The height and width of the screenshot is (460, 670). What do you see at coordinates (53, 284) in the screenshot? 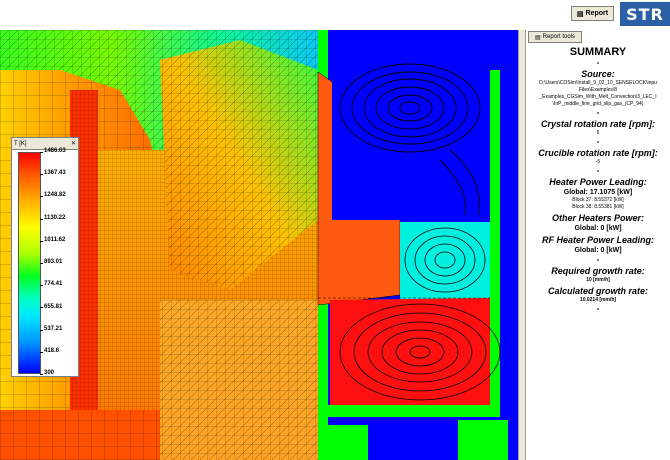
I see `legend-label: 774.41` at bounding box center [53, 284].